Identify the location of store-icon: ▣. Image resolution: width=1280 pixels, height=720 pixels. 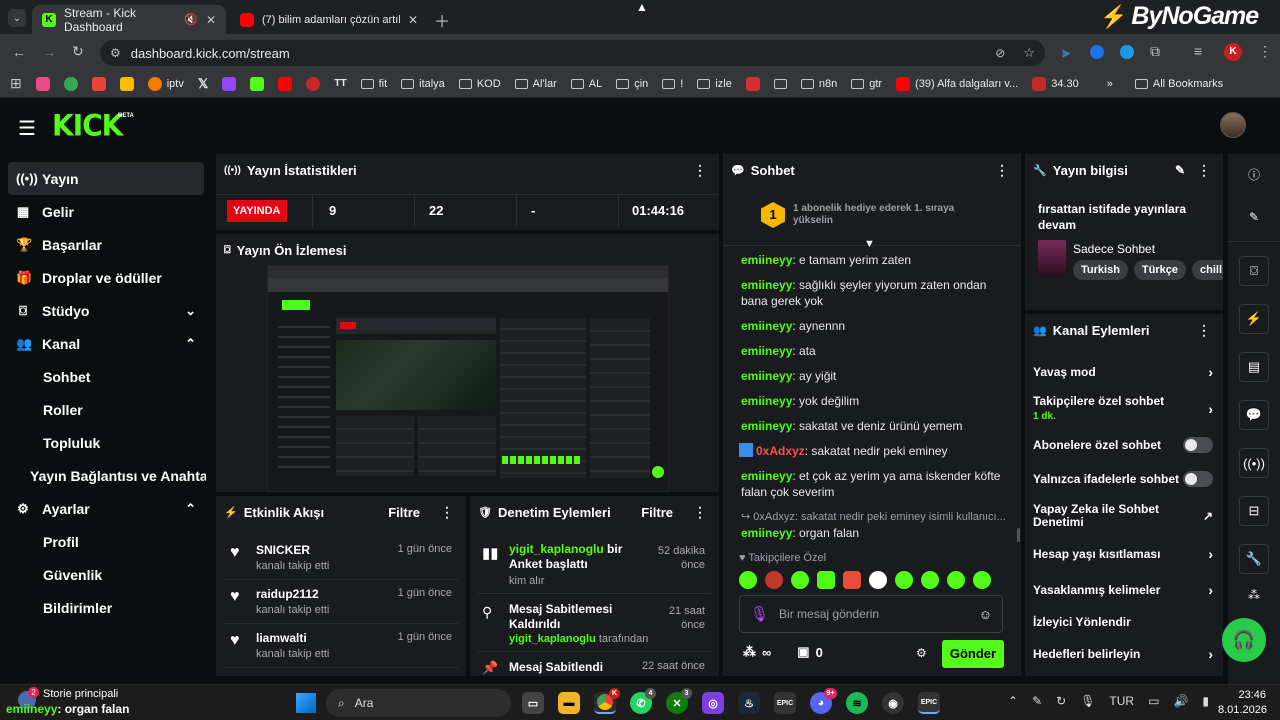
(803, 652).